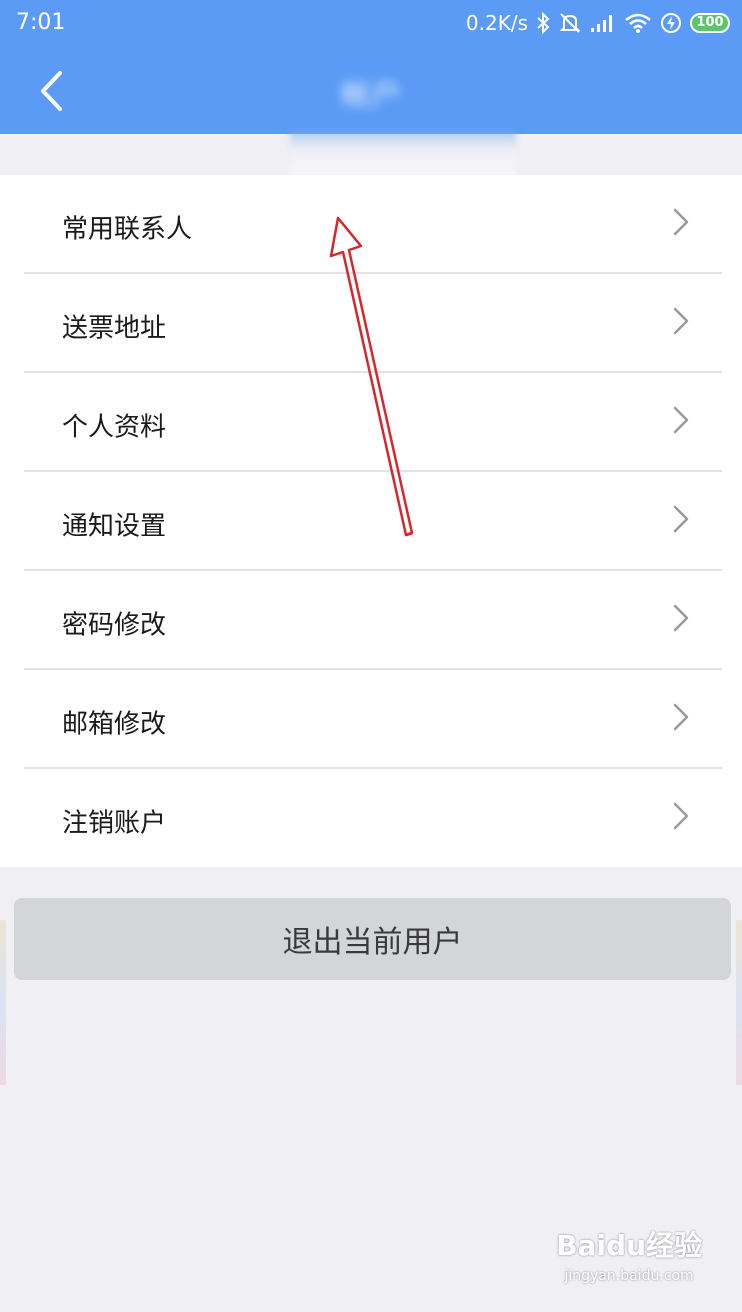  What do you see at coordinates (371, 95) in the screenshot?
I see `page-title: 帐户` at bounding box center [371, 95].